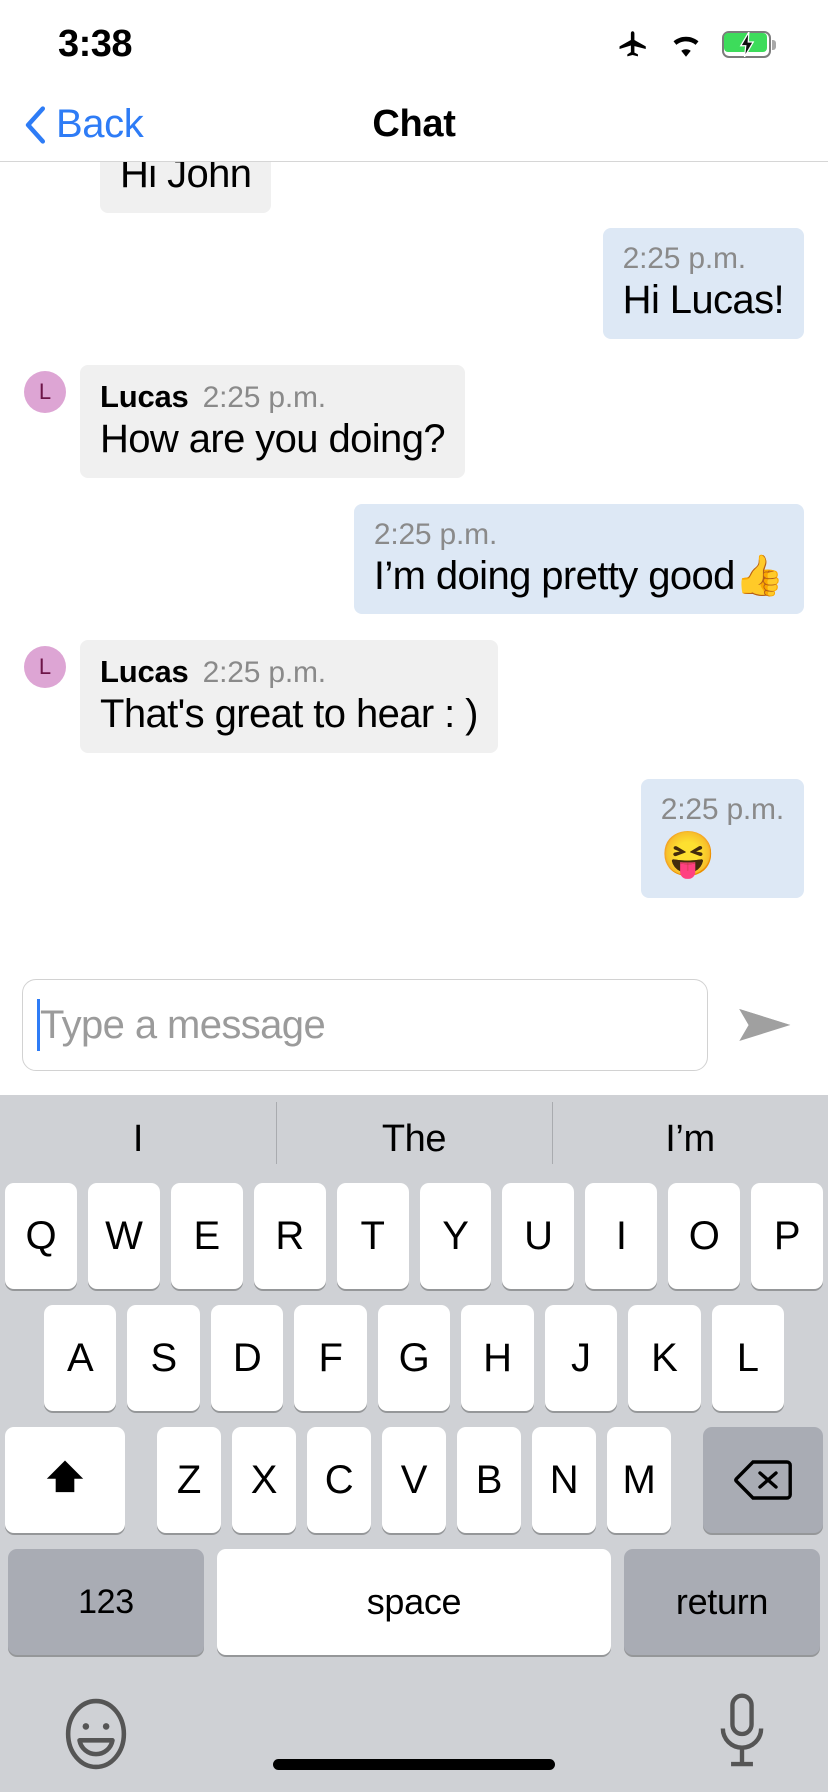  I want to click on message-row: L Lucas 2:25 p.m. How are you doing?, so click(414, 421).